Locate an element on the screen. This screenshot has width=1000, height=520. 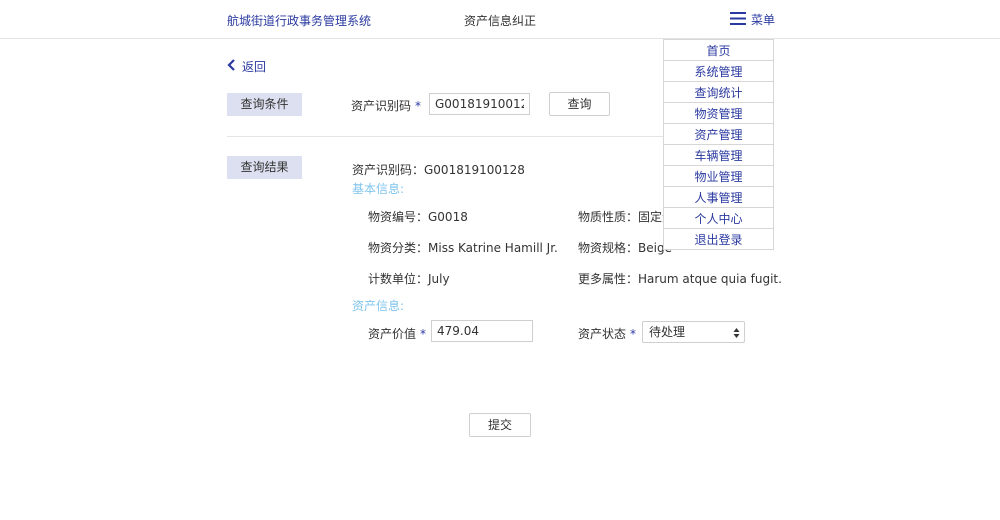
menu-item-personnel: 人事管理 is located at coordinates (718, 197).